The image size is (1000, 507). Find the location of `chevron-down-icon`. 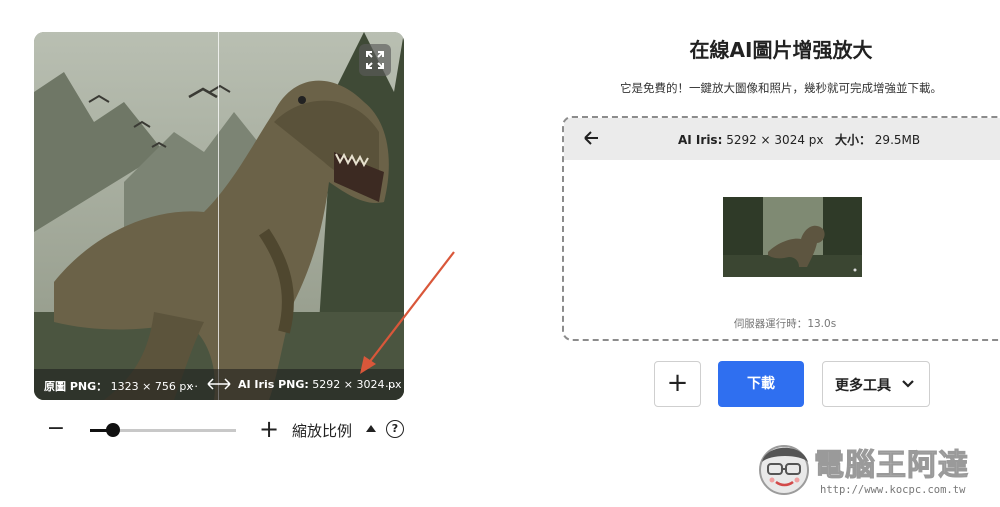

chevron-down-icon is located at coordinates (908, 384).